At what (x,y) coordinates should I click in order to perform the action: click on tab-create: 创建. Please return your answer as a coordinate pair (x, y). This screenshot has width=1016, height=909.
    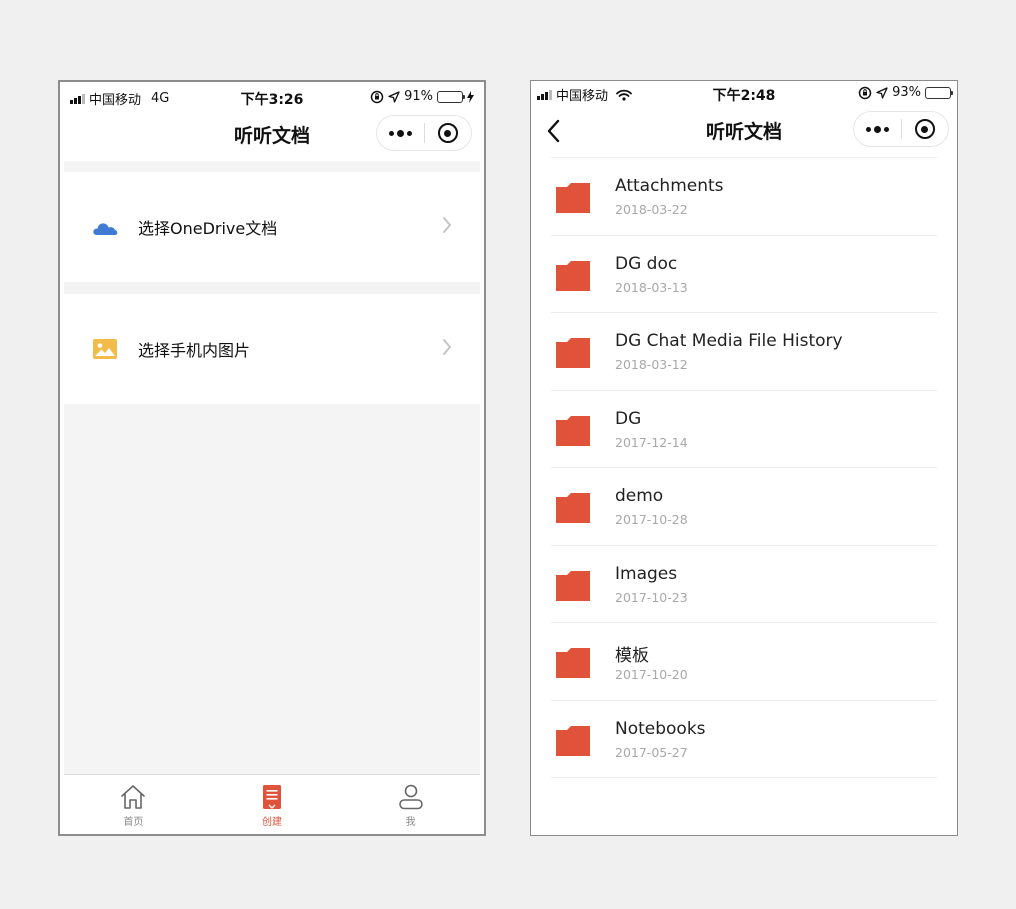
    Looking at the image, I should click on (272, 803).